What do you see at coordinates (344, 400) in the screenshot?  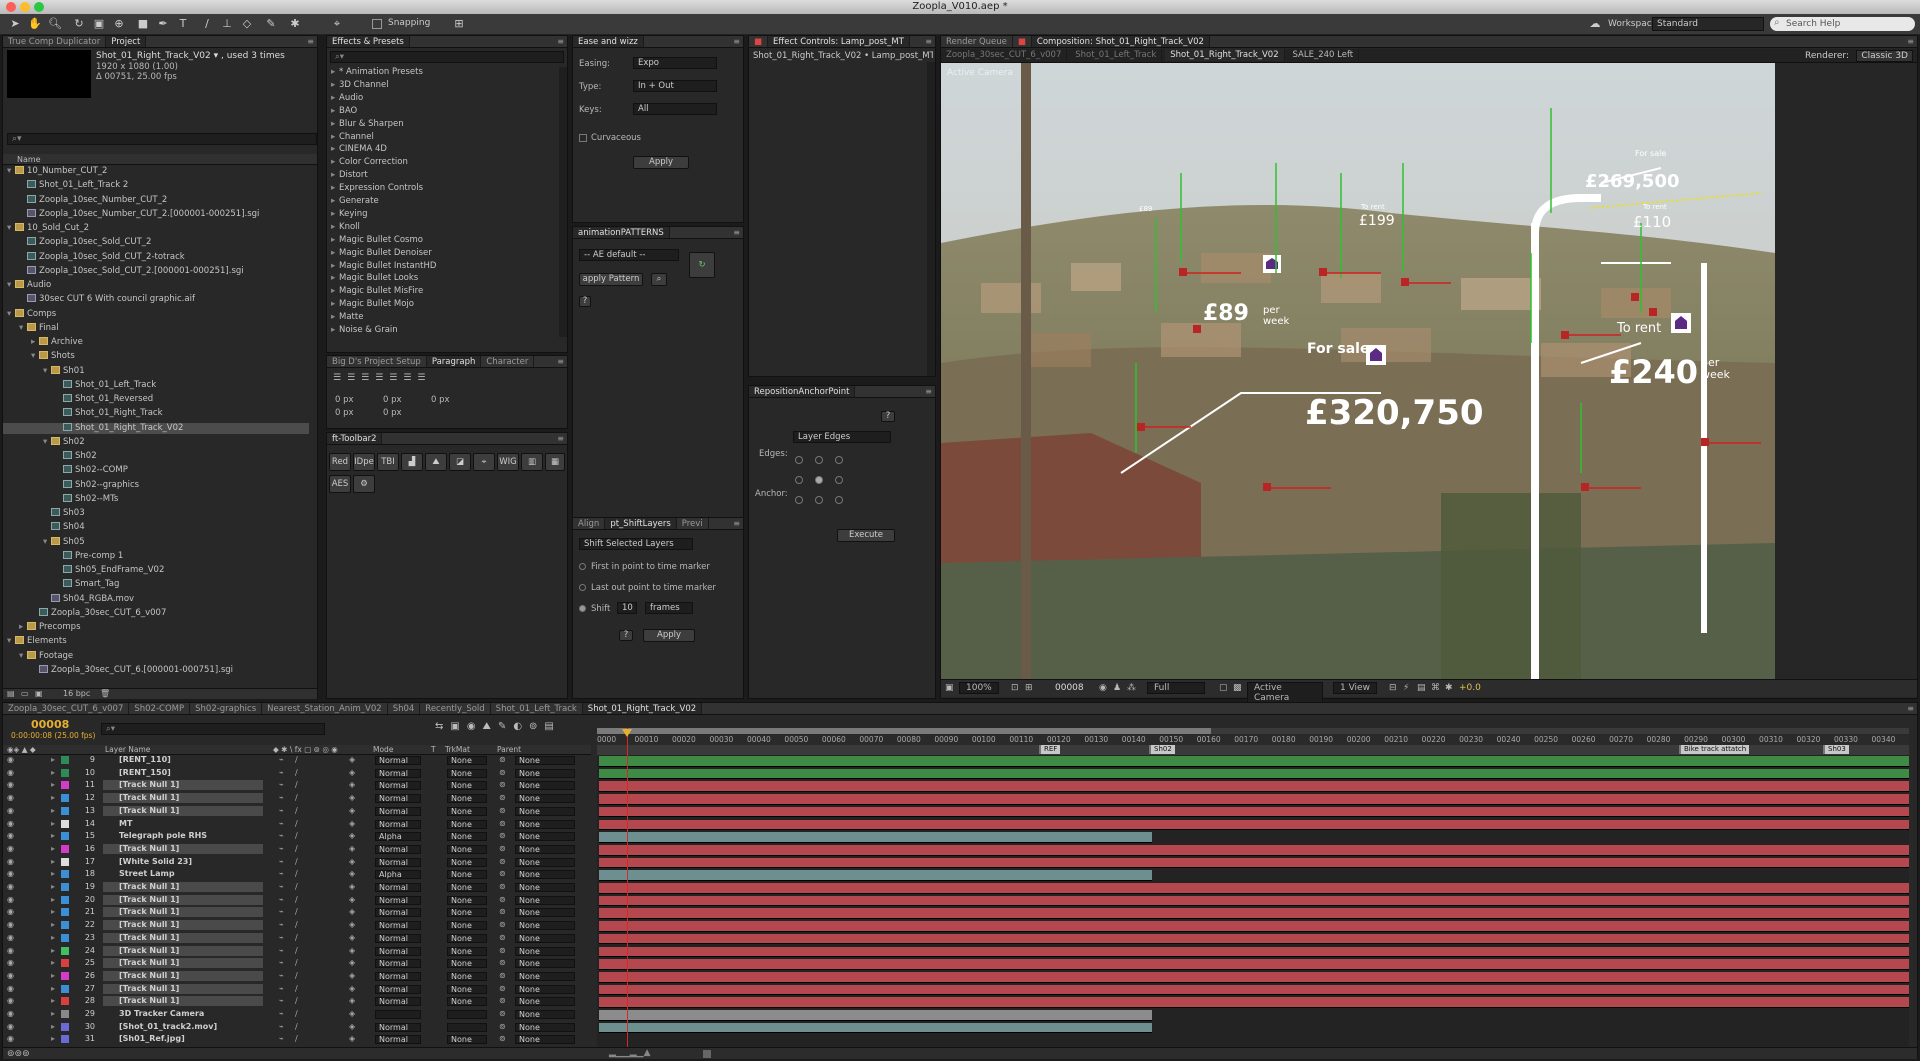 I see `indent-left-value: 0 px` at bounding box center [344, 400].